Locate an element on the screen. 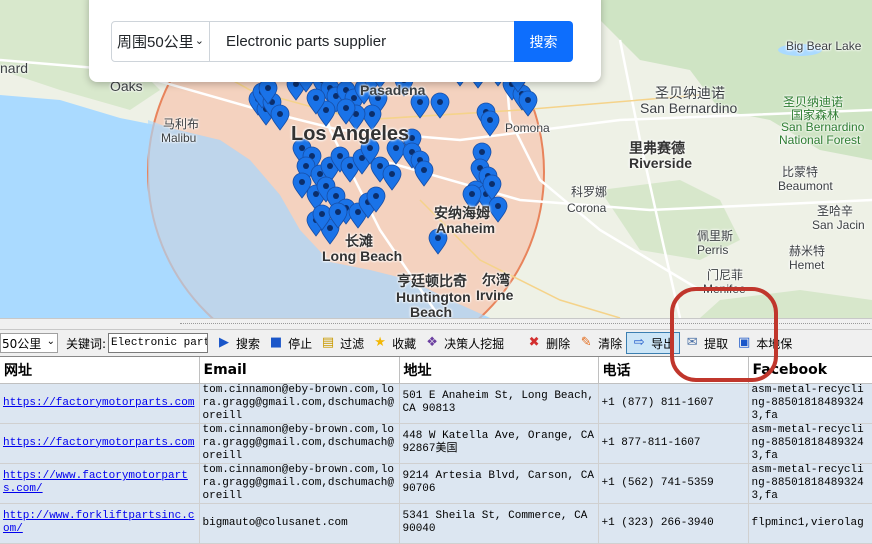 This screenshot has width=872, height=544. toolbar-decision-maker-button: ❖ 决策人挖掘 is located at coordinates (464, 343).